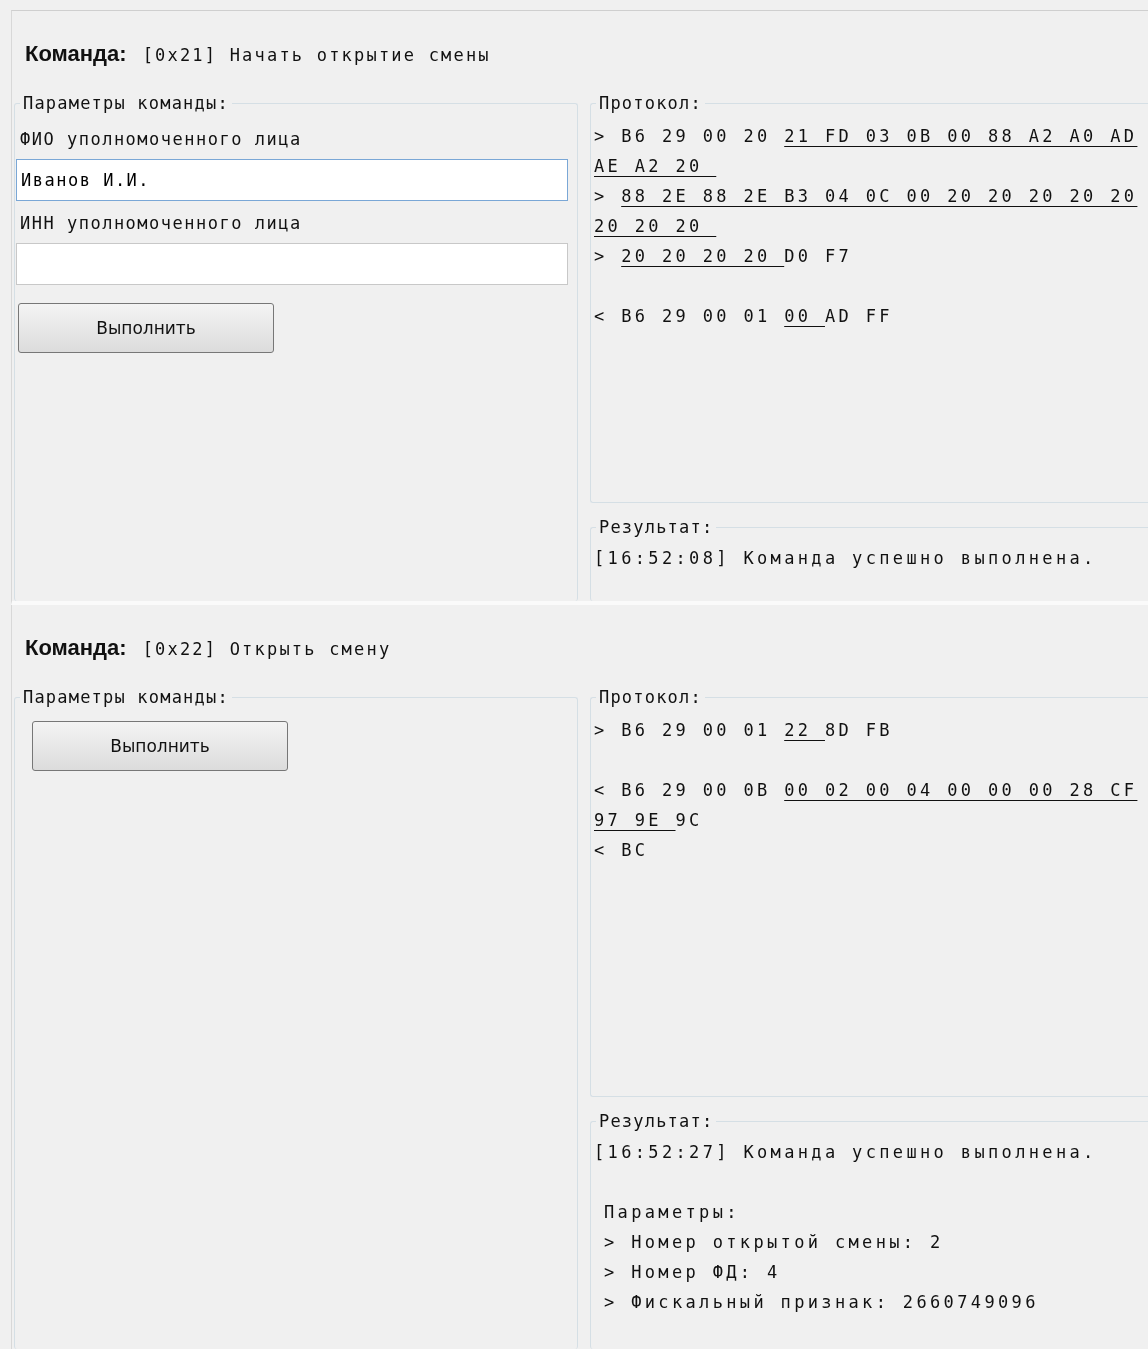 The width and height of the screenshot is (1148, 1349). What do you see at coordinates (267, 649) in the screenshot?
I see `command-title: [0x22] Открыть смену` at bounding box center [267, 649].